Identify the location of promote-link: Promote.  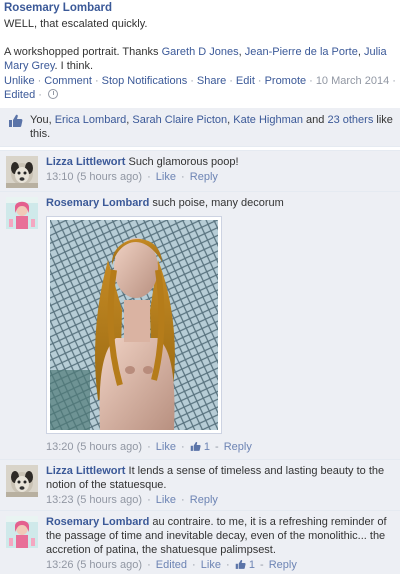
(286, 81).